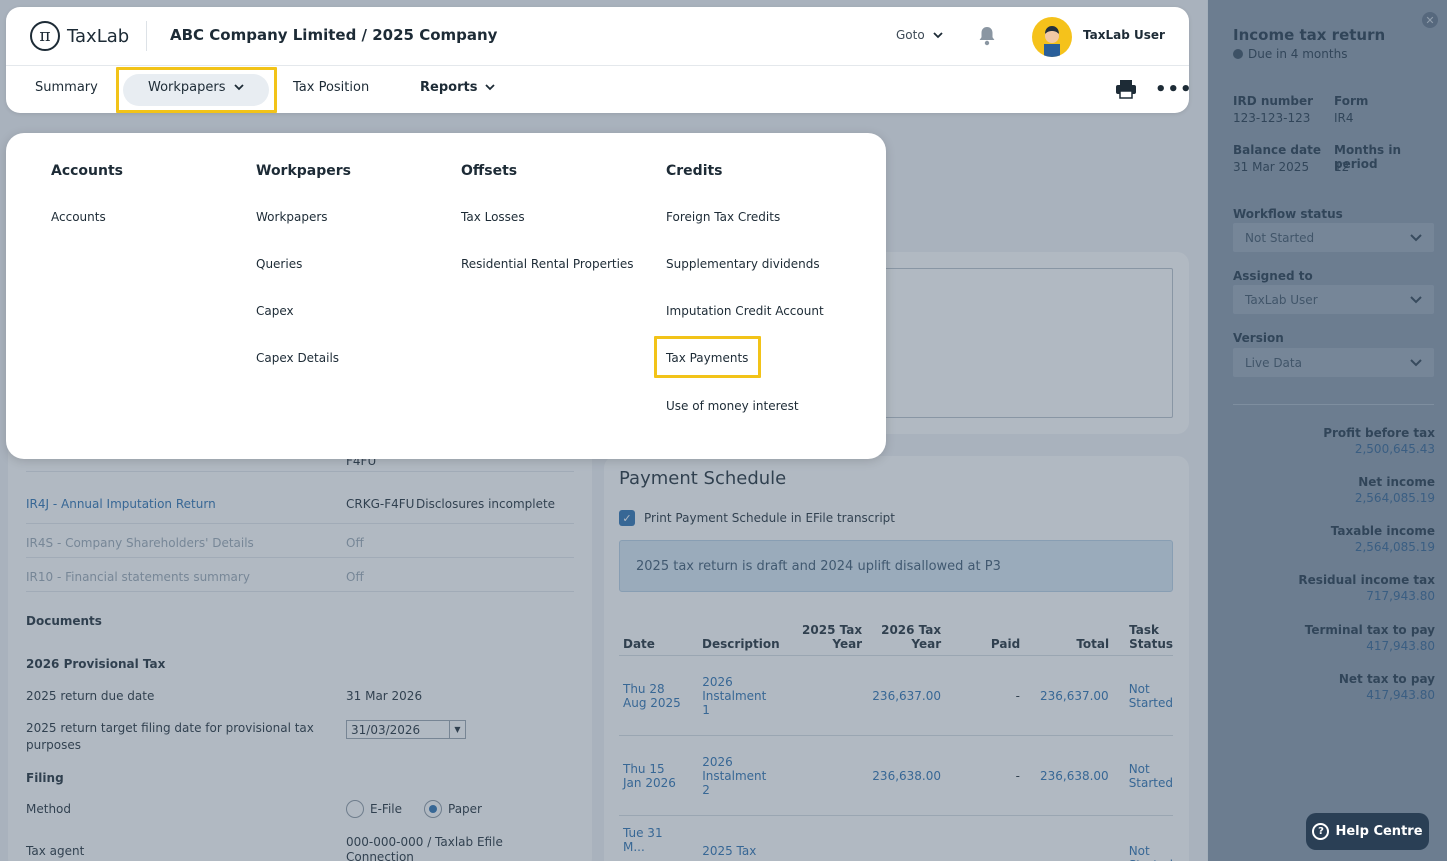 The image size is (1447, 861). What do you see at coordinates (1052, 41) in the screenshot?
I see `user-avatar-icon` at bounding box center [1052, 41].